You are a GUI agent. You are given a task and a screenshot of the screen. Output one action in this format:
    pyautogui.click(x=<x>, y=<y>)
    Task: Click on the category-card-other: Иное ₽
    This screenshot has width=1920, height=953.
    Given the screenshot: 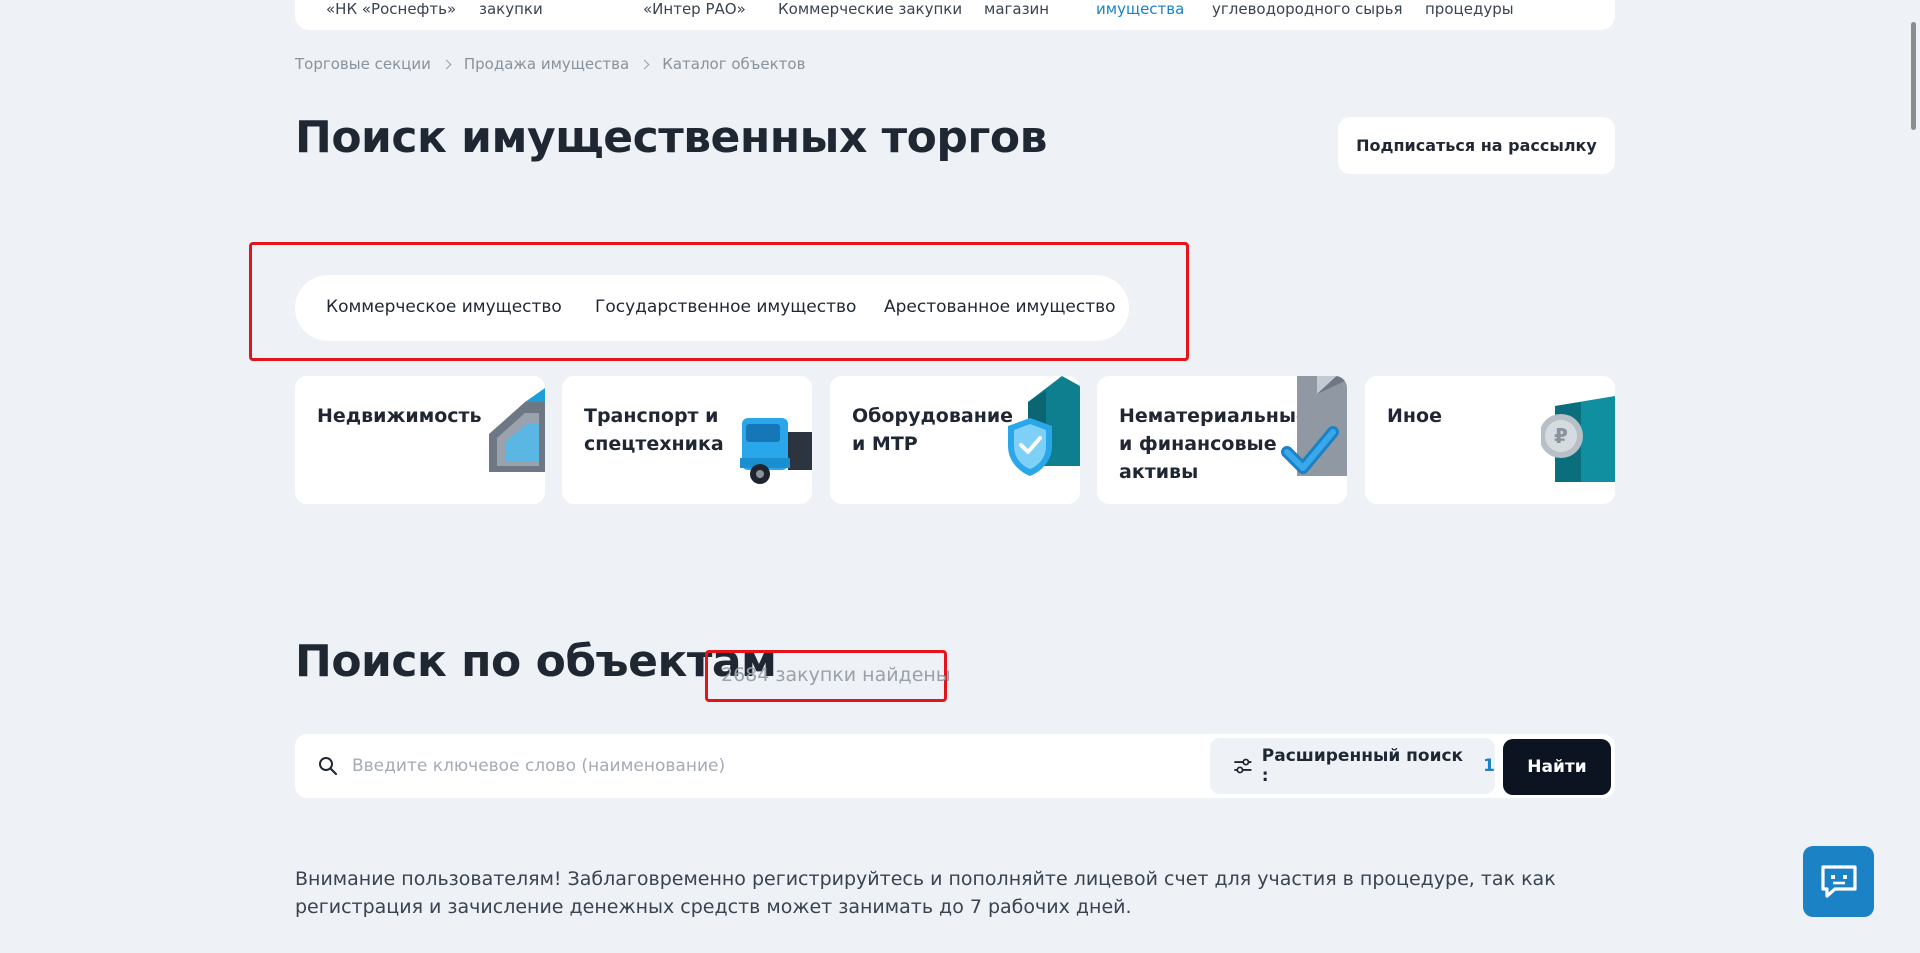 What is the action you would take?
    pyautogui.click(x=1490, y=440)
    